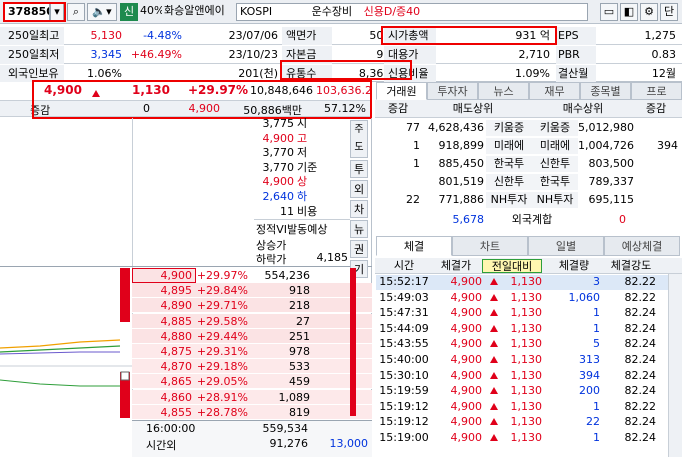  Describe the element at coordinates (555, 128) in the screenshot. I see `broker-buy-name: 키움증` at that location.